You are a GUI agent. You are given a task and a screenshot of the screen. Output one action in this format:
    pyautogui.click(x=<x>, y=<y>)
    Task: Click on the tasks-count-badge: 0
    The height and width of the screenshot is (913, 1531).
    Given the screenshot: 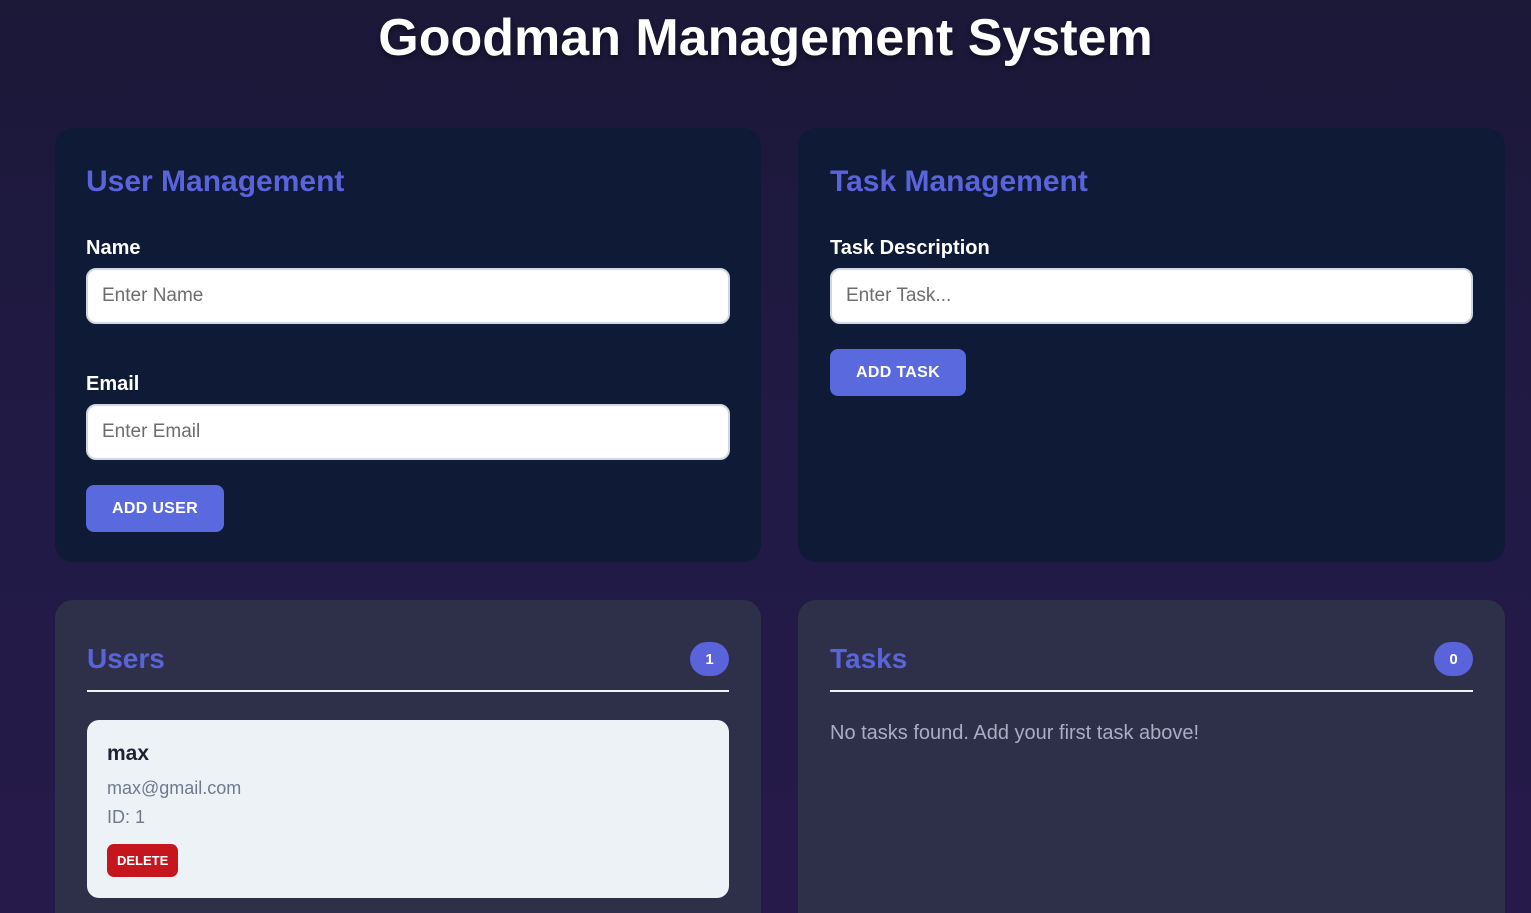 What is the action you would take?
    pyautogui.click(x=1453, y=659)
    